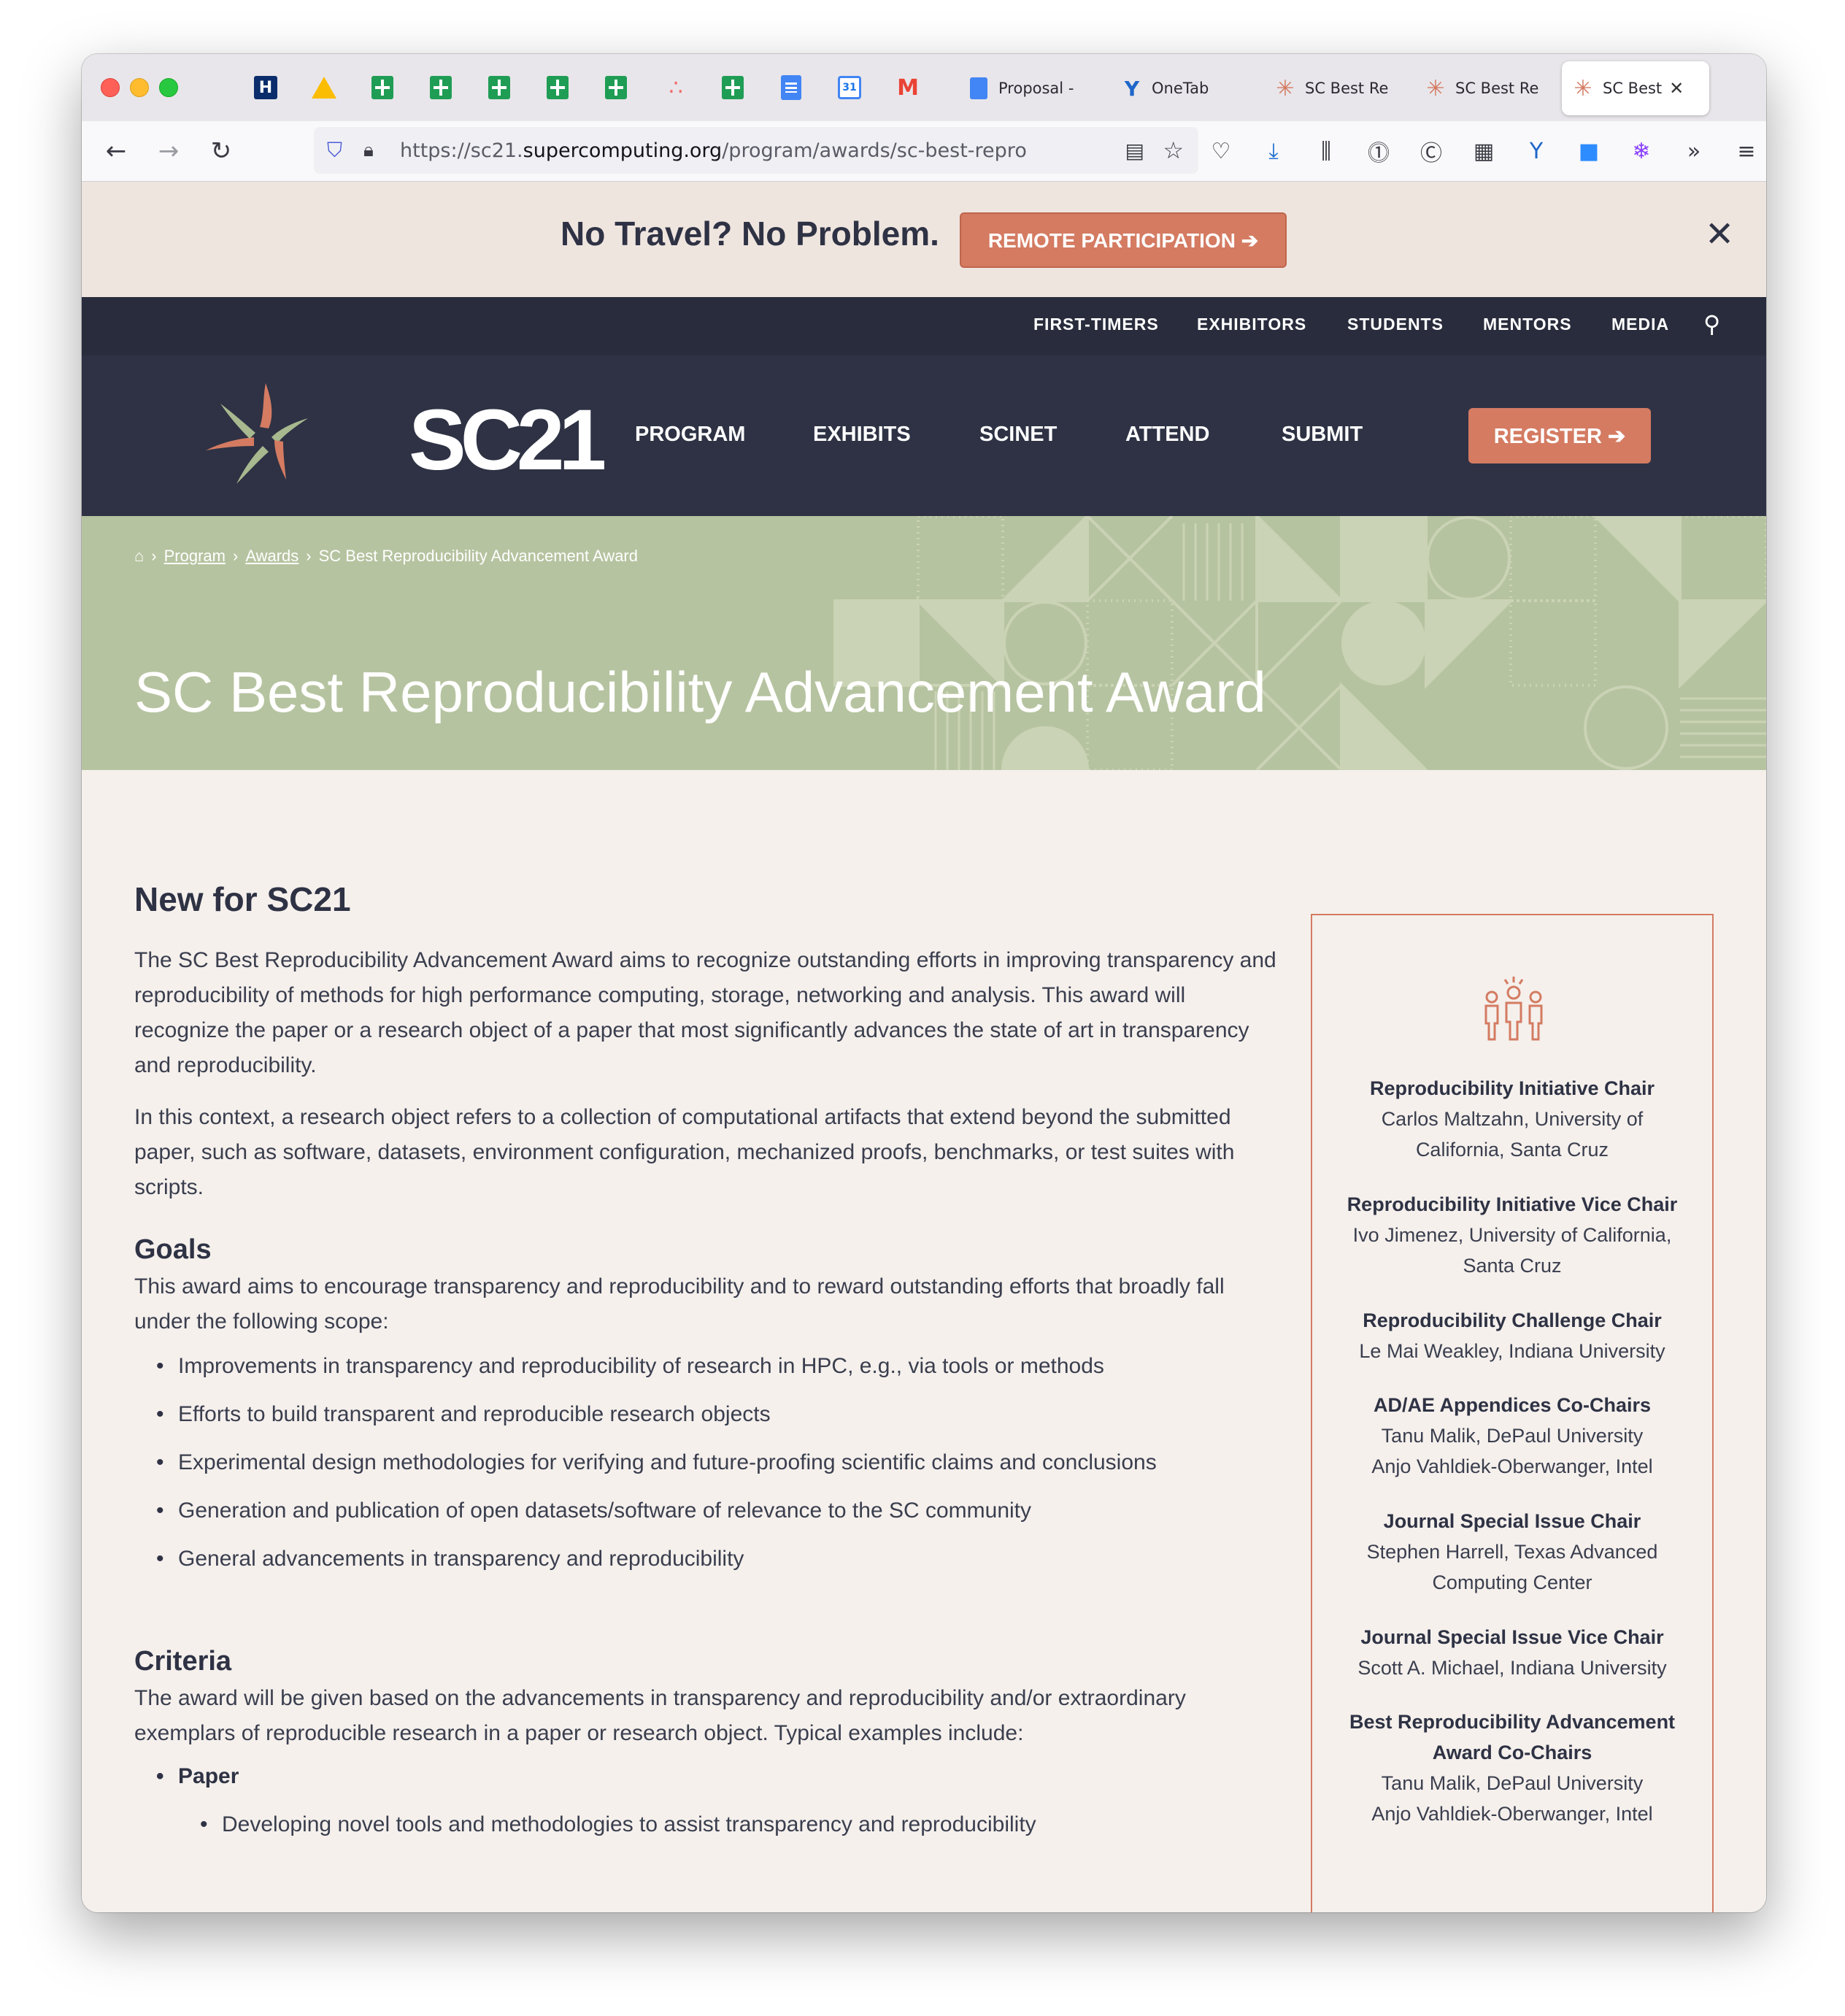 The image size is (1845, 2016). I want to click on criteria-list: Paper, so click(186, 1777).